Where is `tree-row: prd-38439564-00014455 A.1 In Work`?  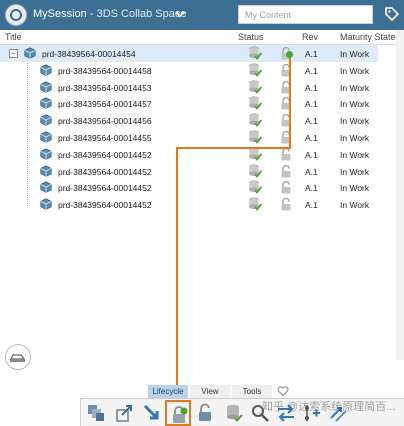
tree-row: prd-38439564-00014455 A.1 In Work is located at coordinates (189, 137).